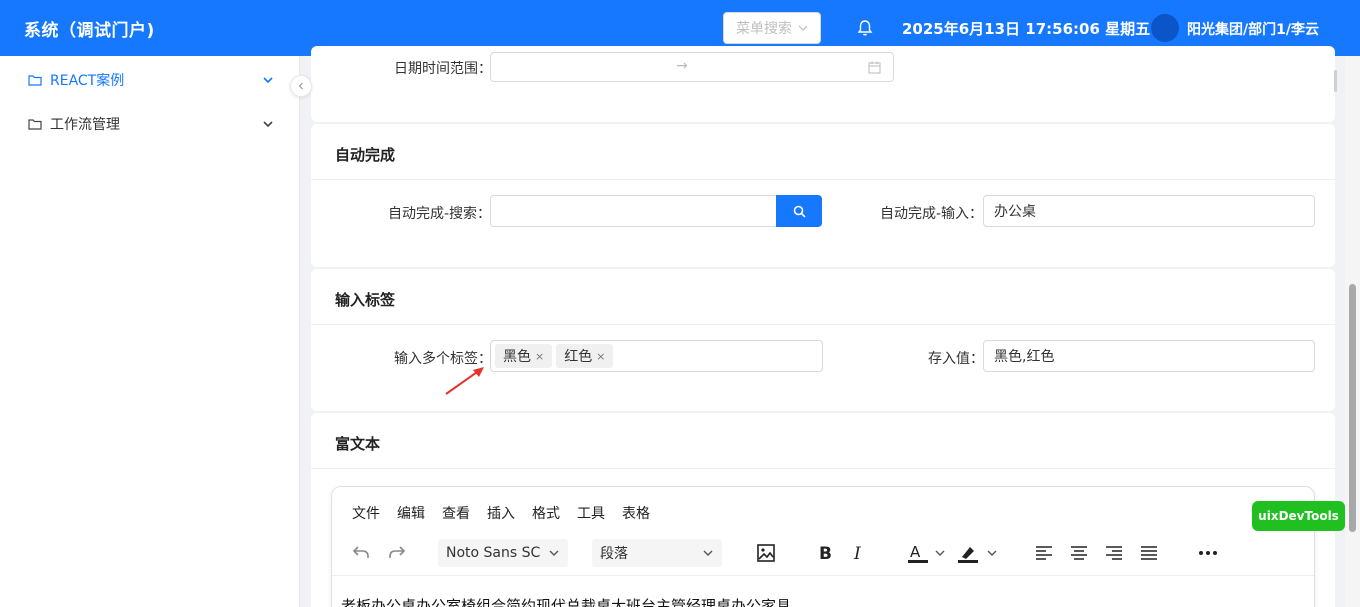 This screenshot has width=1360, height=607. I want to click on page-scrollbar, so click(1352, 331).